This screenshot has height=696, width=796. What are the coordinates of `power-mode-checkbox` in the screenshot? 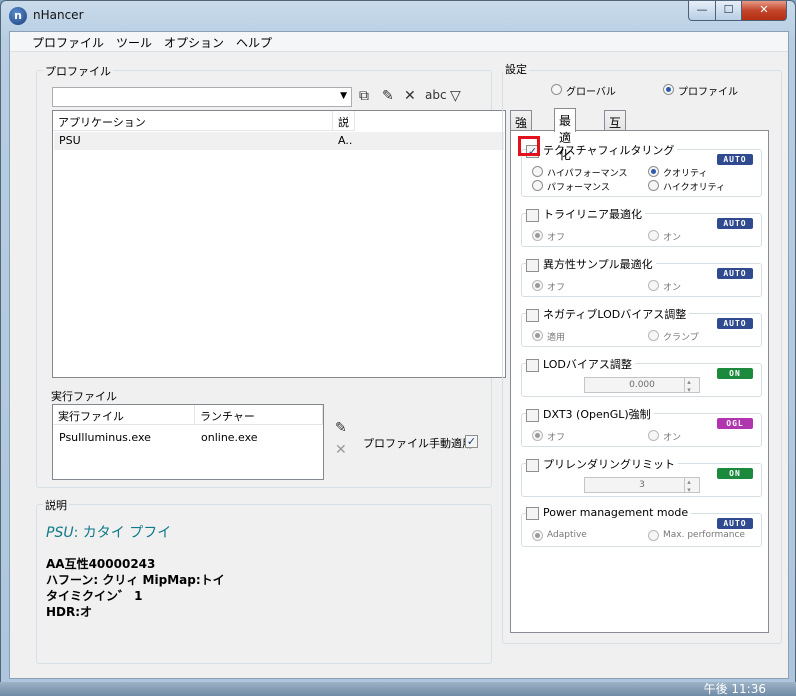 It's located at (532, 513).